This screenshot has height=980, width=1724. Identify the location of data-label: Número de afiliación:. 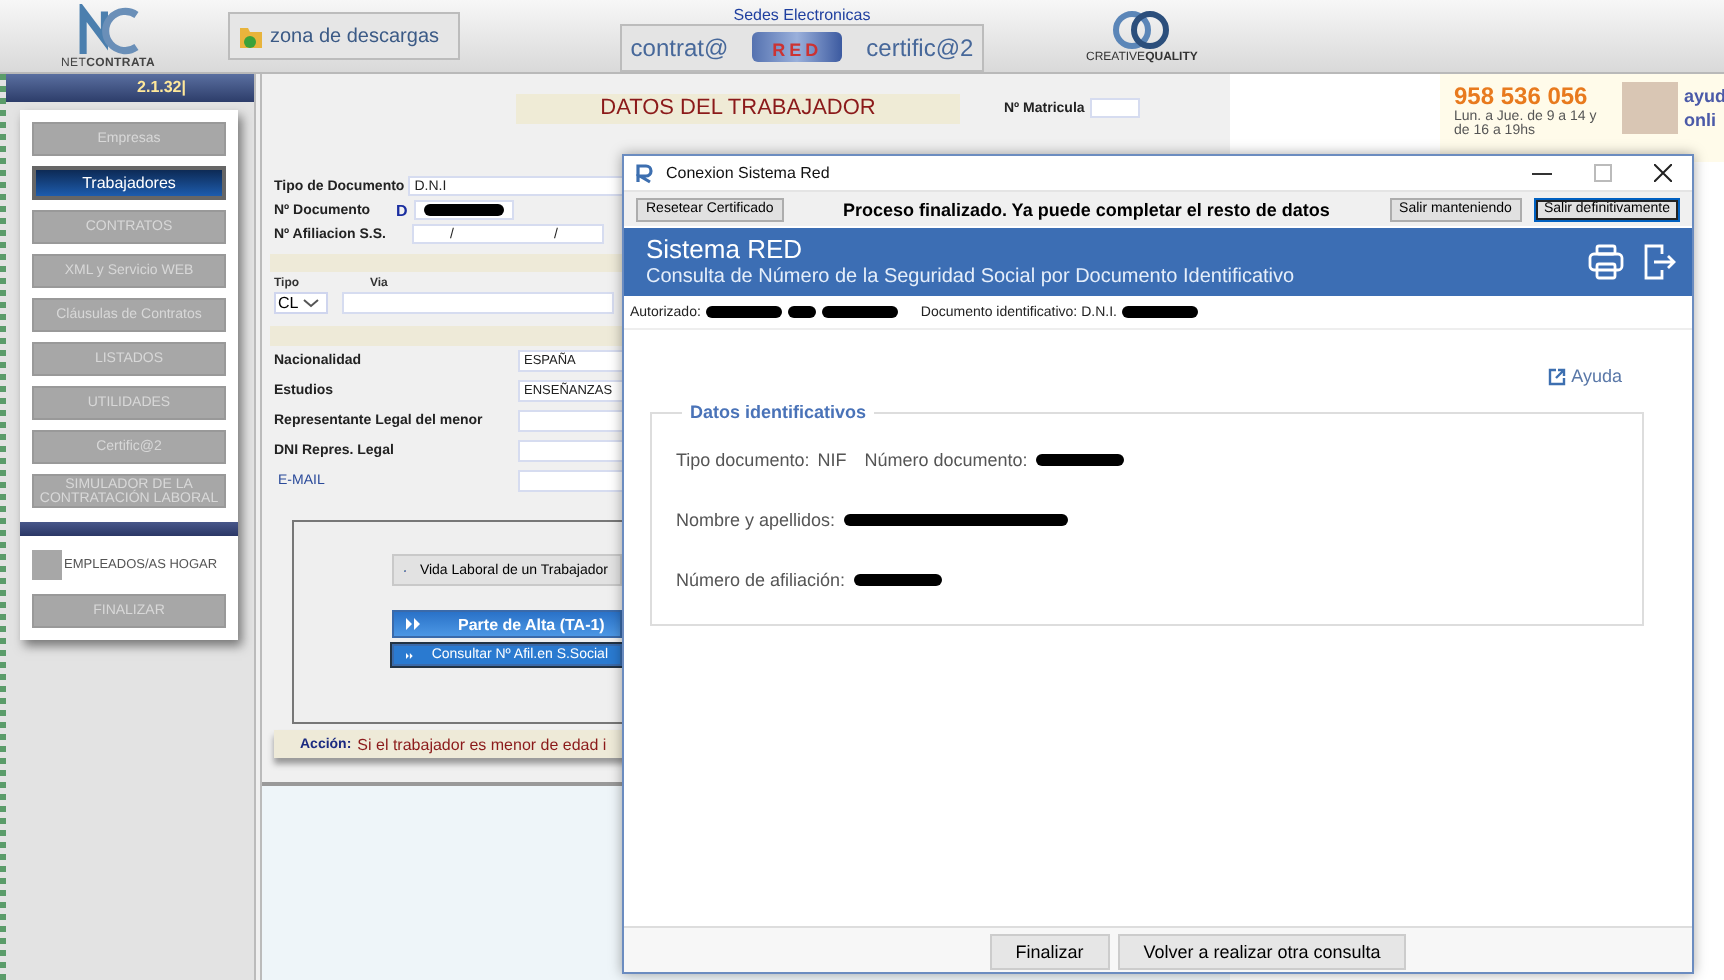
(761, 580).